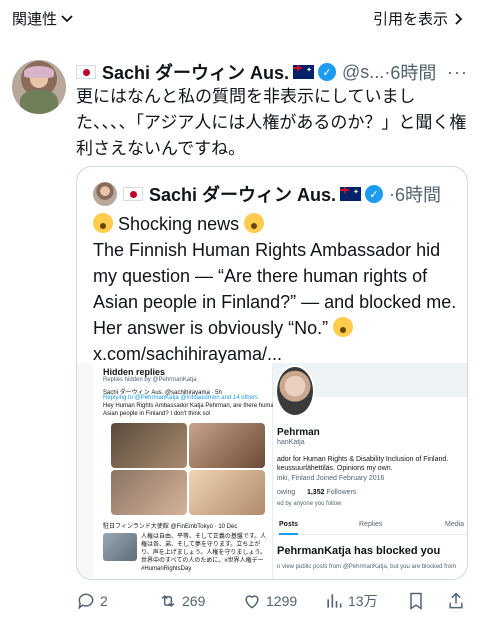 This screenshot has height=623, width=480. I want to click on reply-button: 2, so click(92, 601).